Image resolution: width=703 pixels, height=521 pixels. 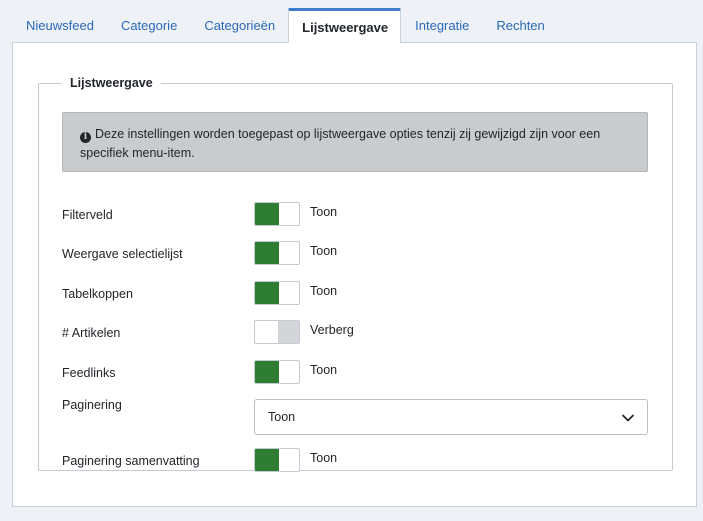 What do you see at coordinates (441, 25) in the screenshot?
I see `tab-integratie: Integratie` at bounding box center [441, 25].